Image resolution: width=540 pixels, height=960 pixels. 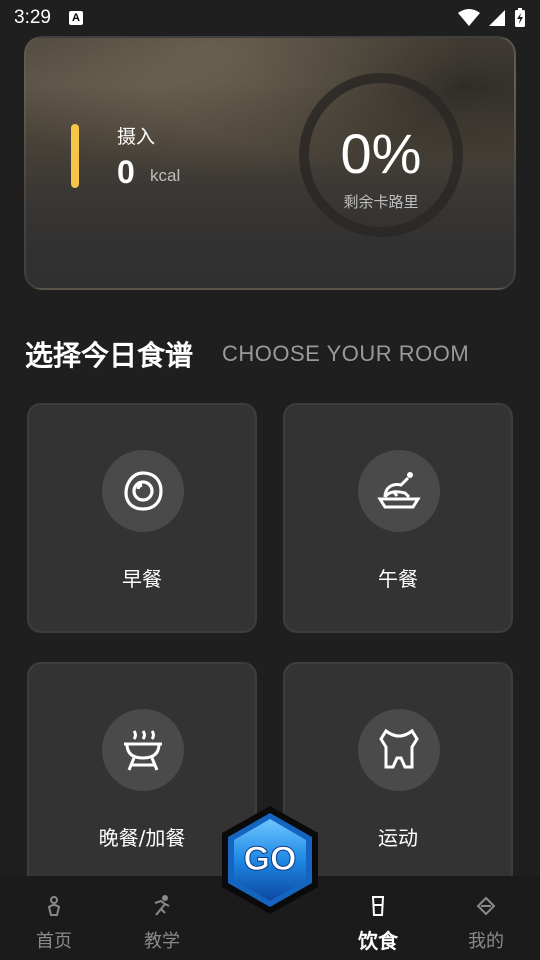 I want to click on cup-icon, so click(x=378, y=906).